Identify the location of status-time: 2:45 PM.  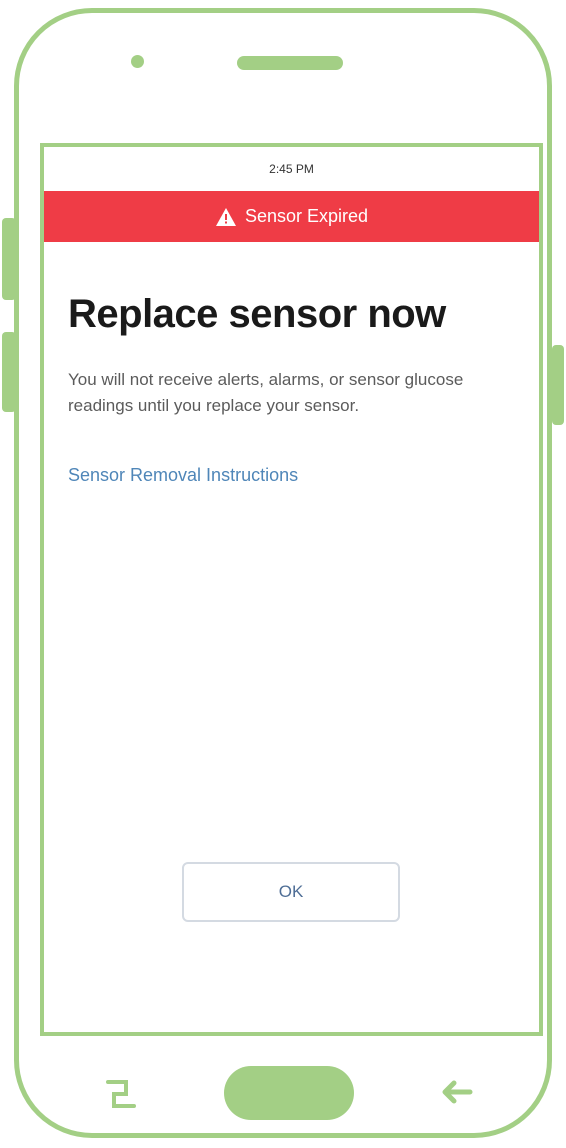
(291, 169).